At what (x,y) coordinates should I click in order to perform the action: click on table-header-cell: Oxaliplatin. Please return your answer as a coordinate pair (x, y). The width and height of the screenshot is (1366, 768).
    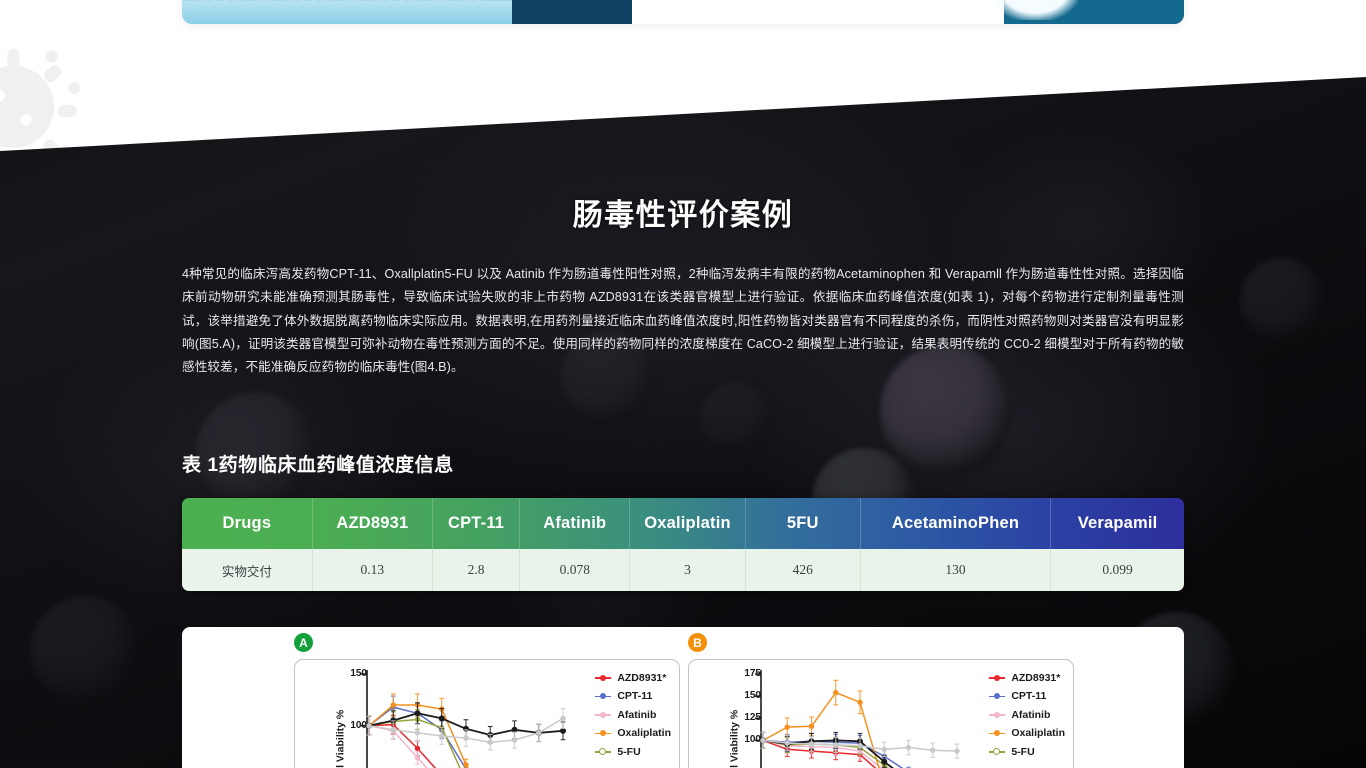
    Looking at the image, I should click on (687, 523).